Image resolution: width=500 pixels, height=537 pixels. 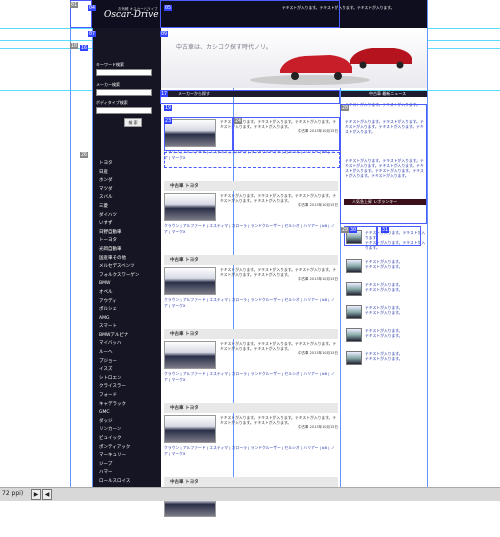 What do you see at coordinates (74, 5) in the screenshot?
I see `slice-number: 01` at bounding box center [74, 5].